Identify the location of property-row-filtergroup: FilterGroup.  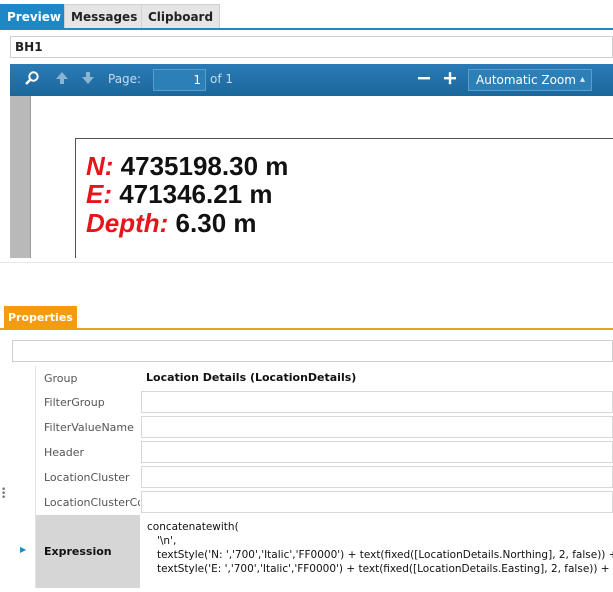
(312, 402).